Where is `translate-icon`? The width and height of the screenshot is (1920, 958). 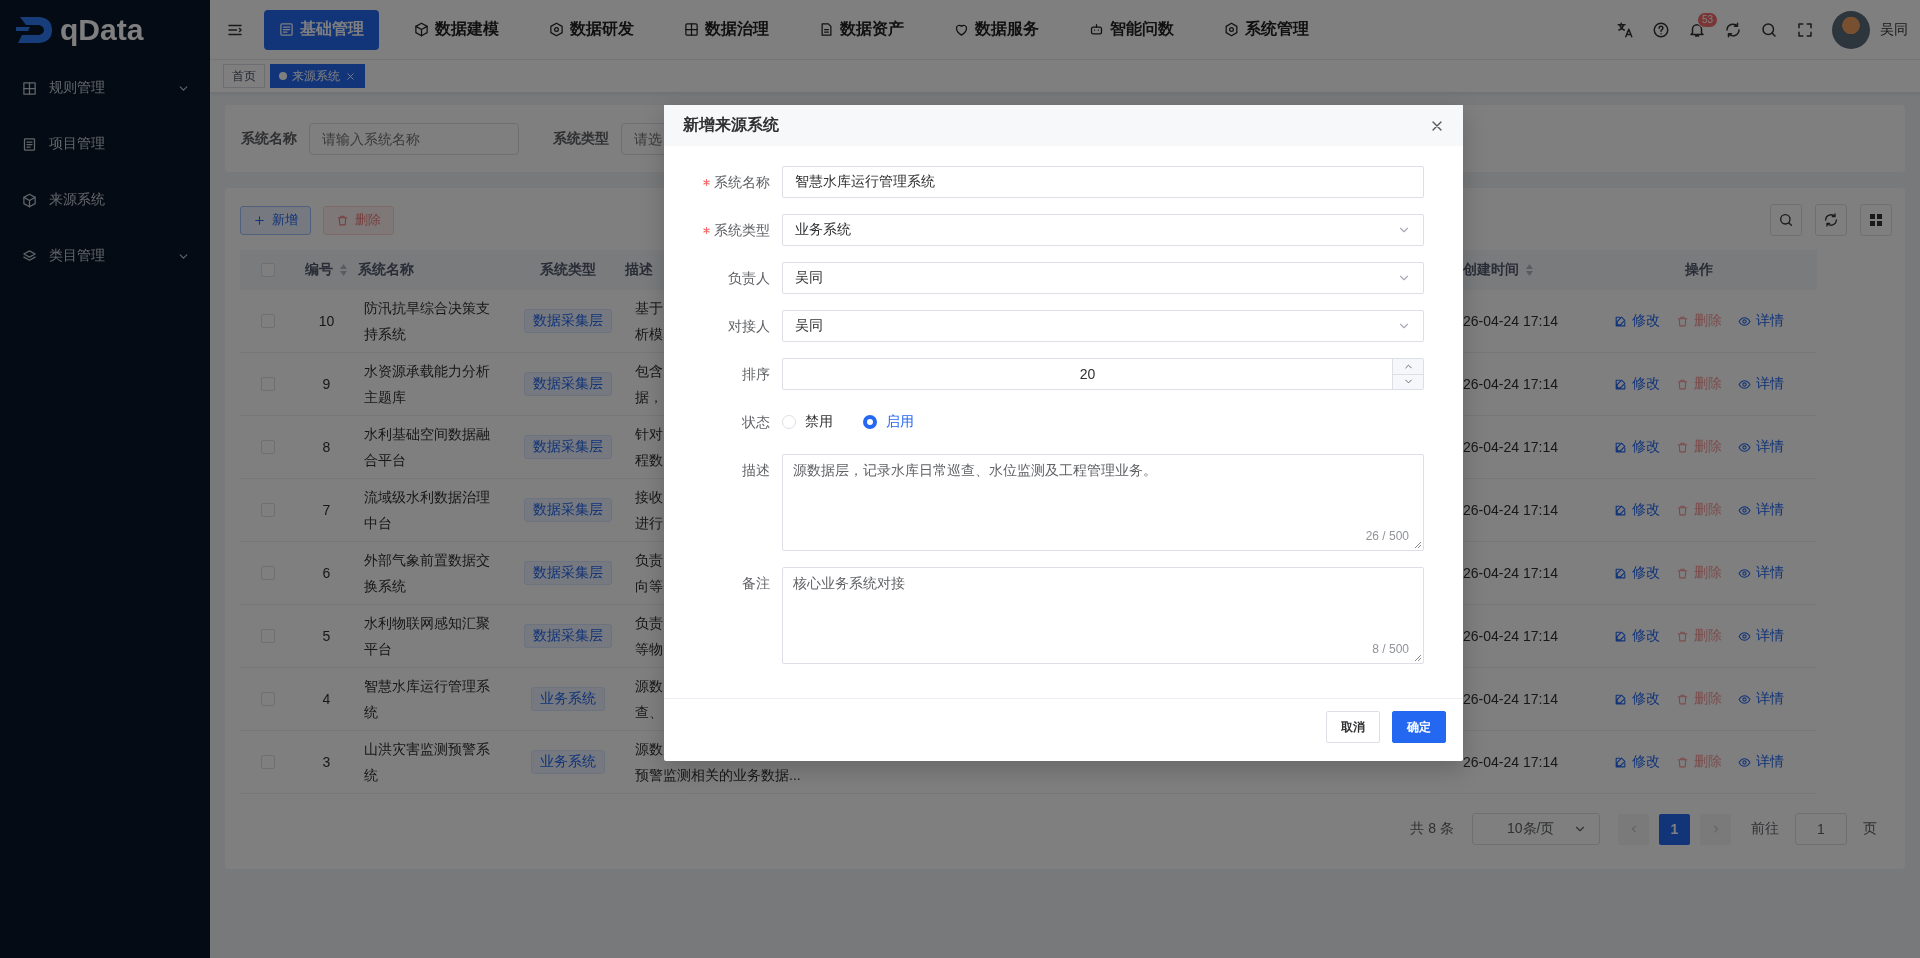
translate-icon is located at coordinates (1625, 29).